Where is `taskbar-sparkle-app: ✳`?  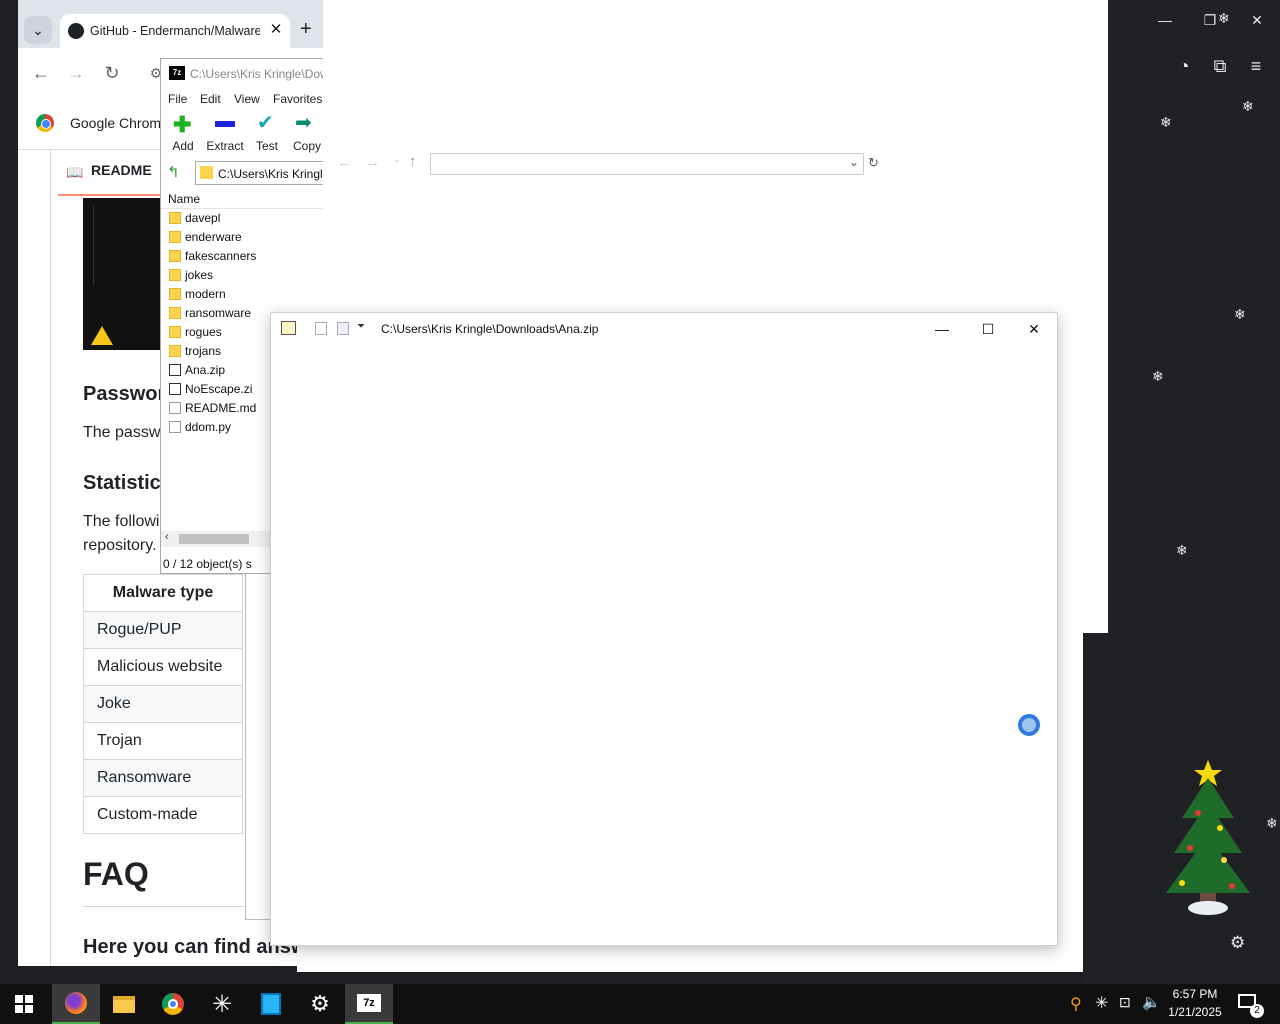
taskbar-sparkle-app: ✳ is located at coordinates (222, 1004).